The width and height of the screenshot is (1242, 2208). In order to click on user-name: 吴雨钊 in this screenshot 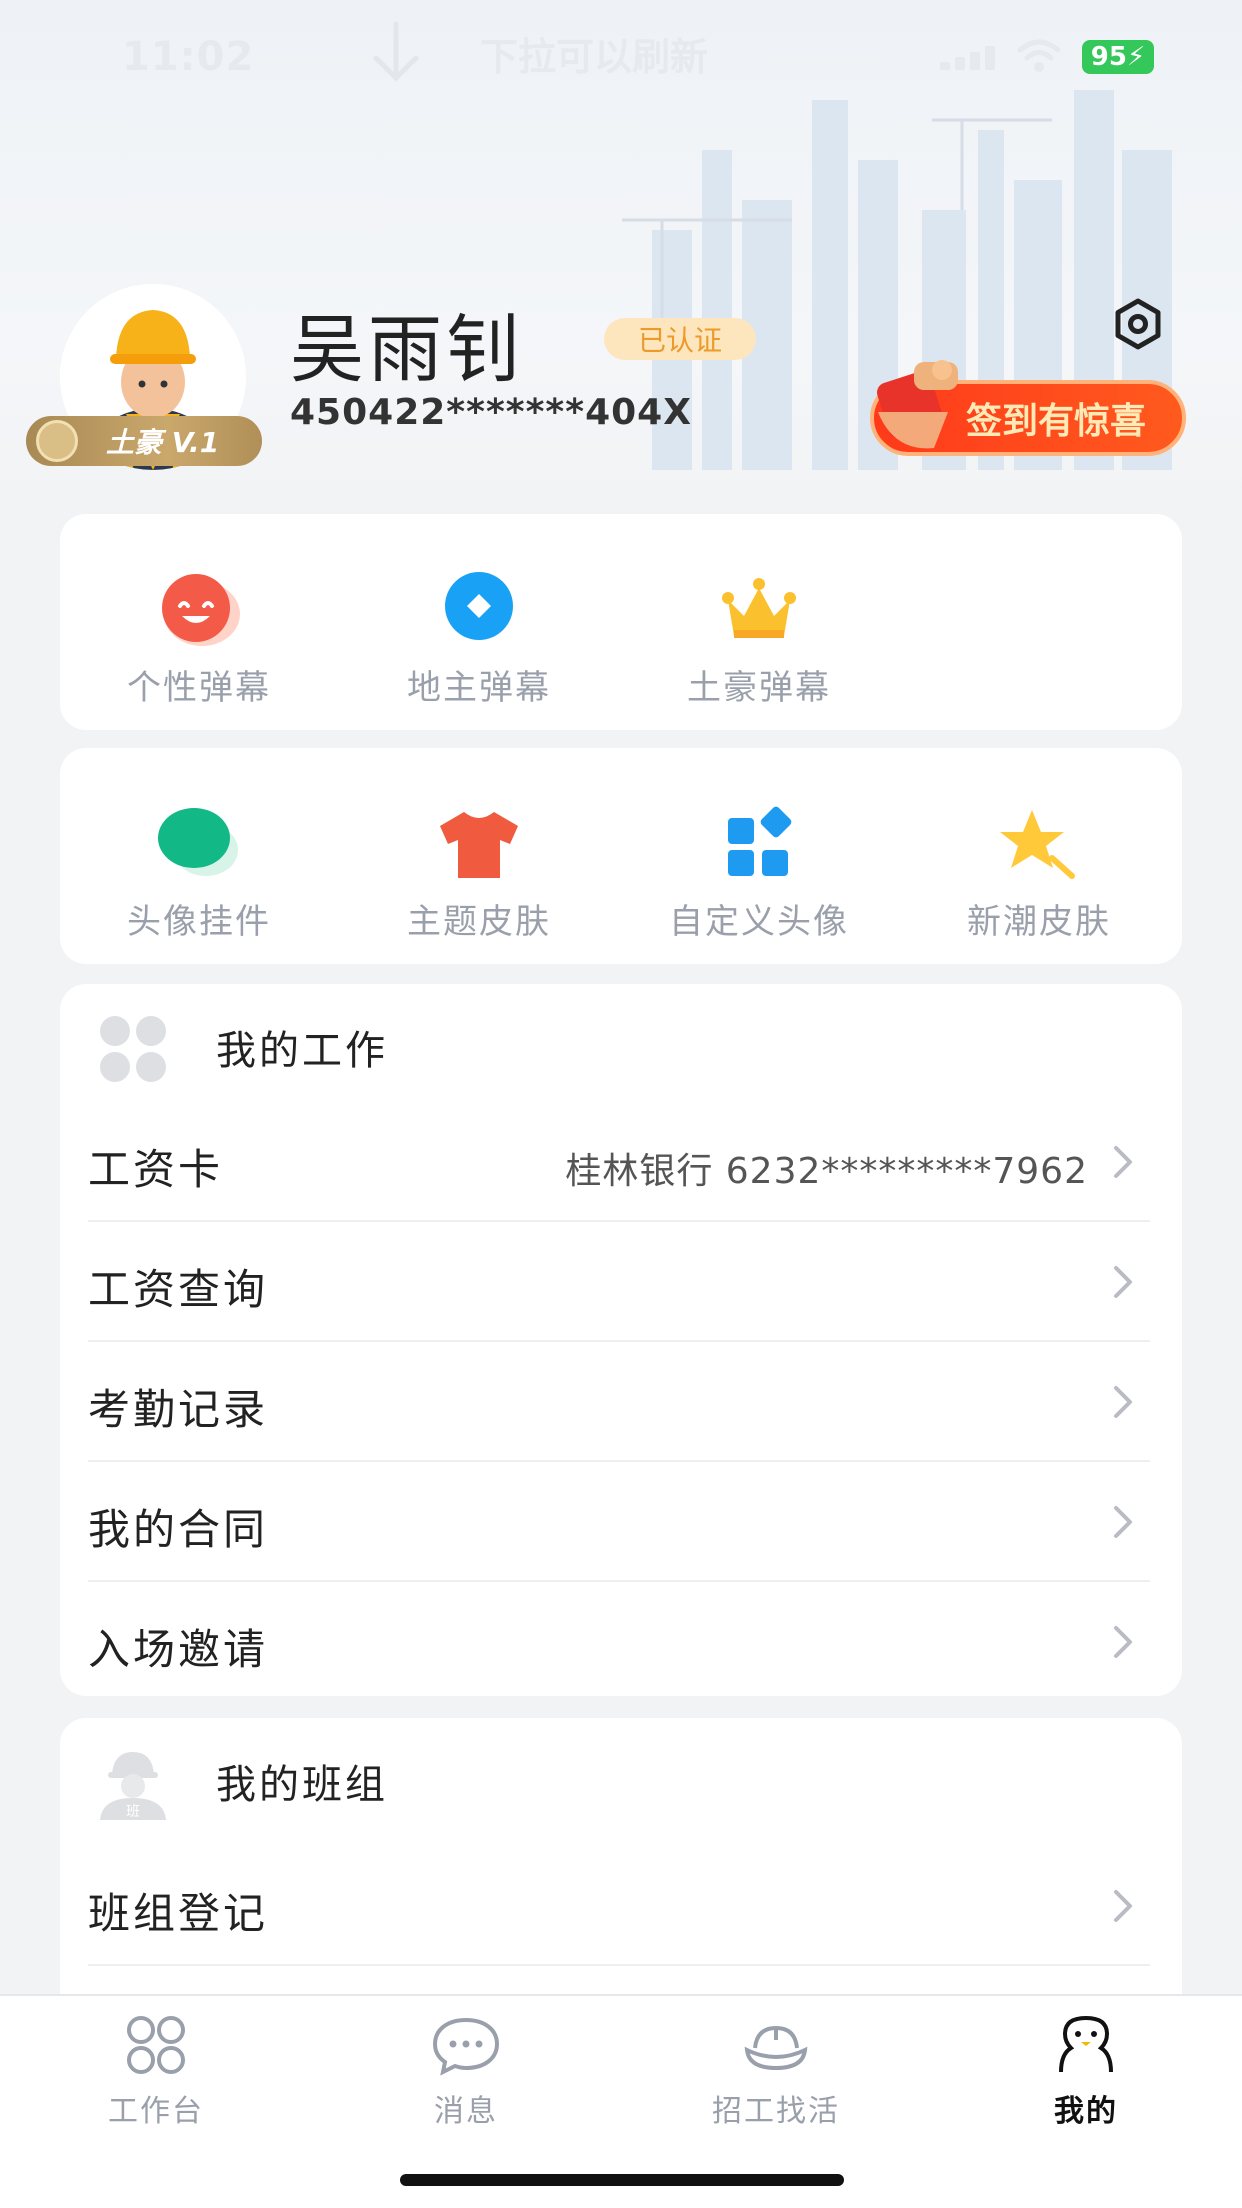, I will do `click(407, 350)`.